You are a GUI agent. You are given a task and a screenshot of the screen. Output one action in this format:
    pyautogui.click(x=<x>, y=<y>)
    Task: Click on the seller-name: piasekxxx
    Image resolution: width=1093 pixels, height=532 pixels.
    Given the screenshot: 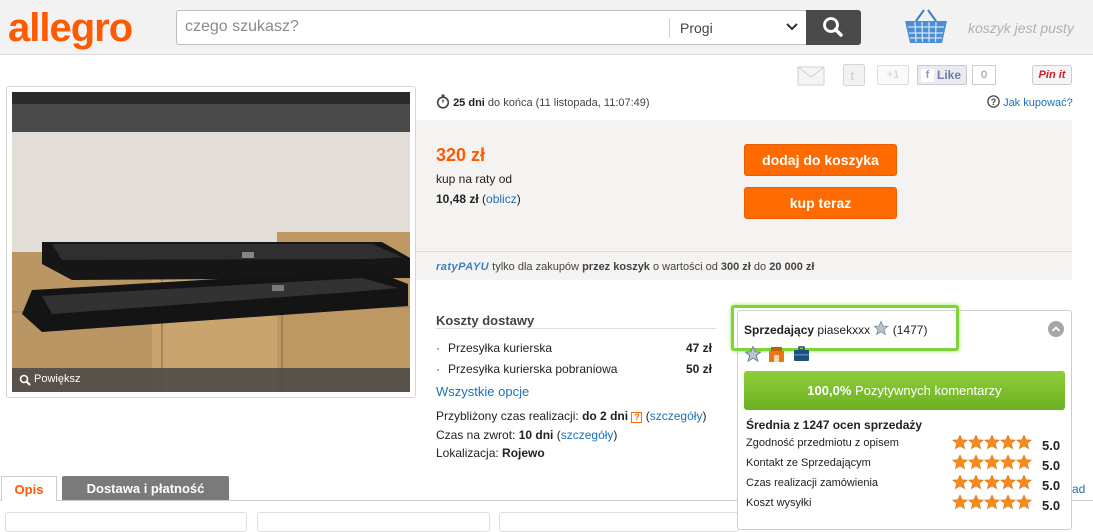 What is the action you would take?
    pyautogui.click(x=843, y=330)
    